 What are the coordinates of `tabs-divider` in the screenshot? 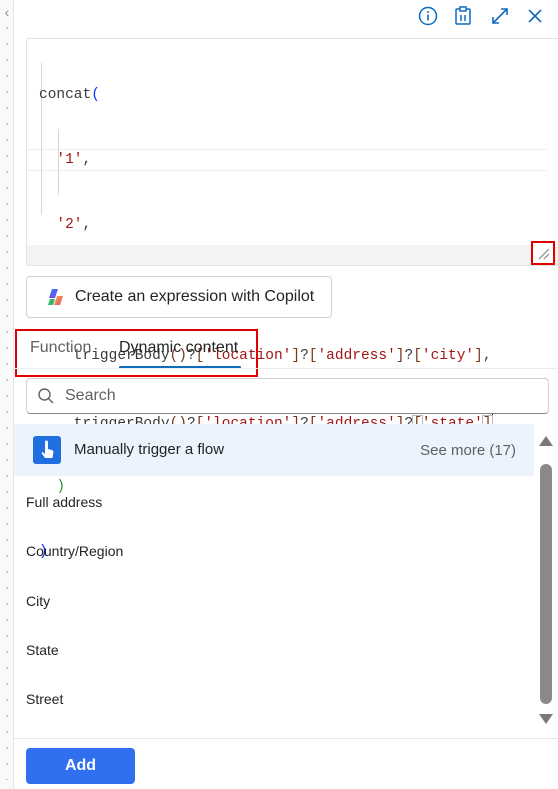 It's located at (286, 368).